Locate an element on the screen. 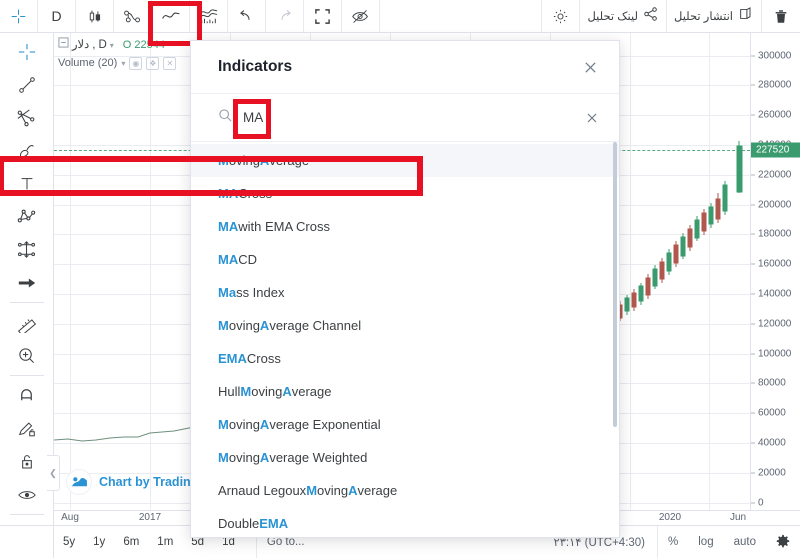  auto-scale-button: auto is located at coordinates (745, 542).